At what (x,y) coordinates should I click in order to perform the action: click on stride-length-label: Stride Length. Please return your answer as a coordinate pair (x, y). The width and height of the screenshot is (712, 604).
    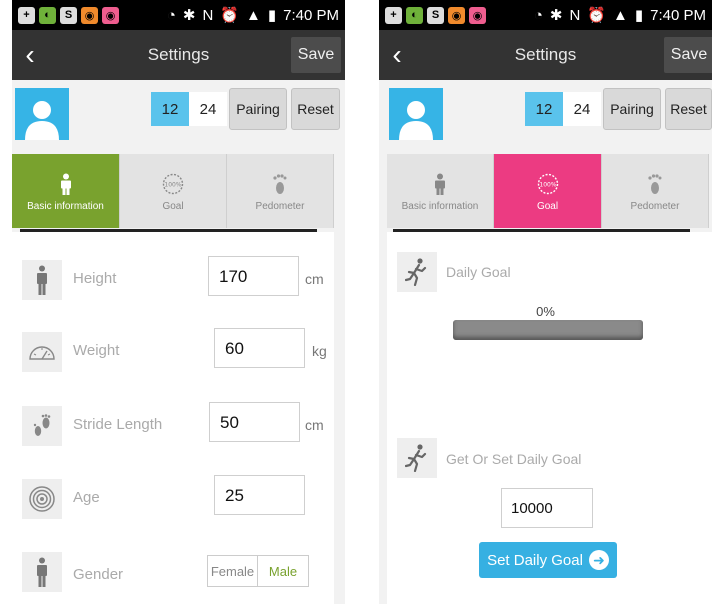
    Looking at the image, I should click on (118, 424).